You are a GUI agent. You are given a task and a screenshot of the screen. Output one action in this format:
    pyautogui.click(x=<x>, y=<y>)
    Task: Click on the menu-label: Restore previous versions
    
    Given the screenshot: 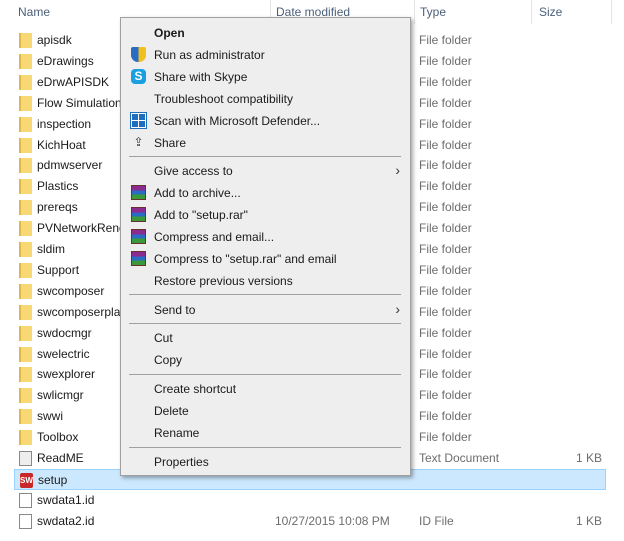 What is the action you would take?
    pyautogui.click(x=223, y=281)
    